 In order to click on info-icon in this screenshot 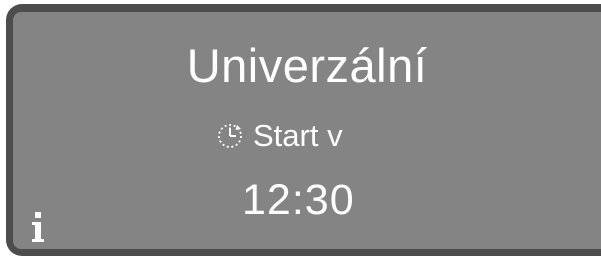, I will do `click(38, 227)`.